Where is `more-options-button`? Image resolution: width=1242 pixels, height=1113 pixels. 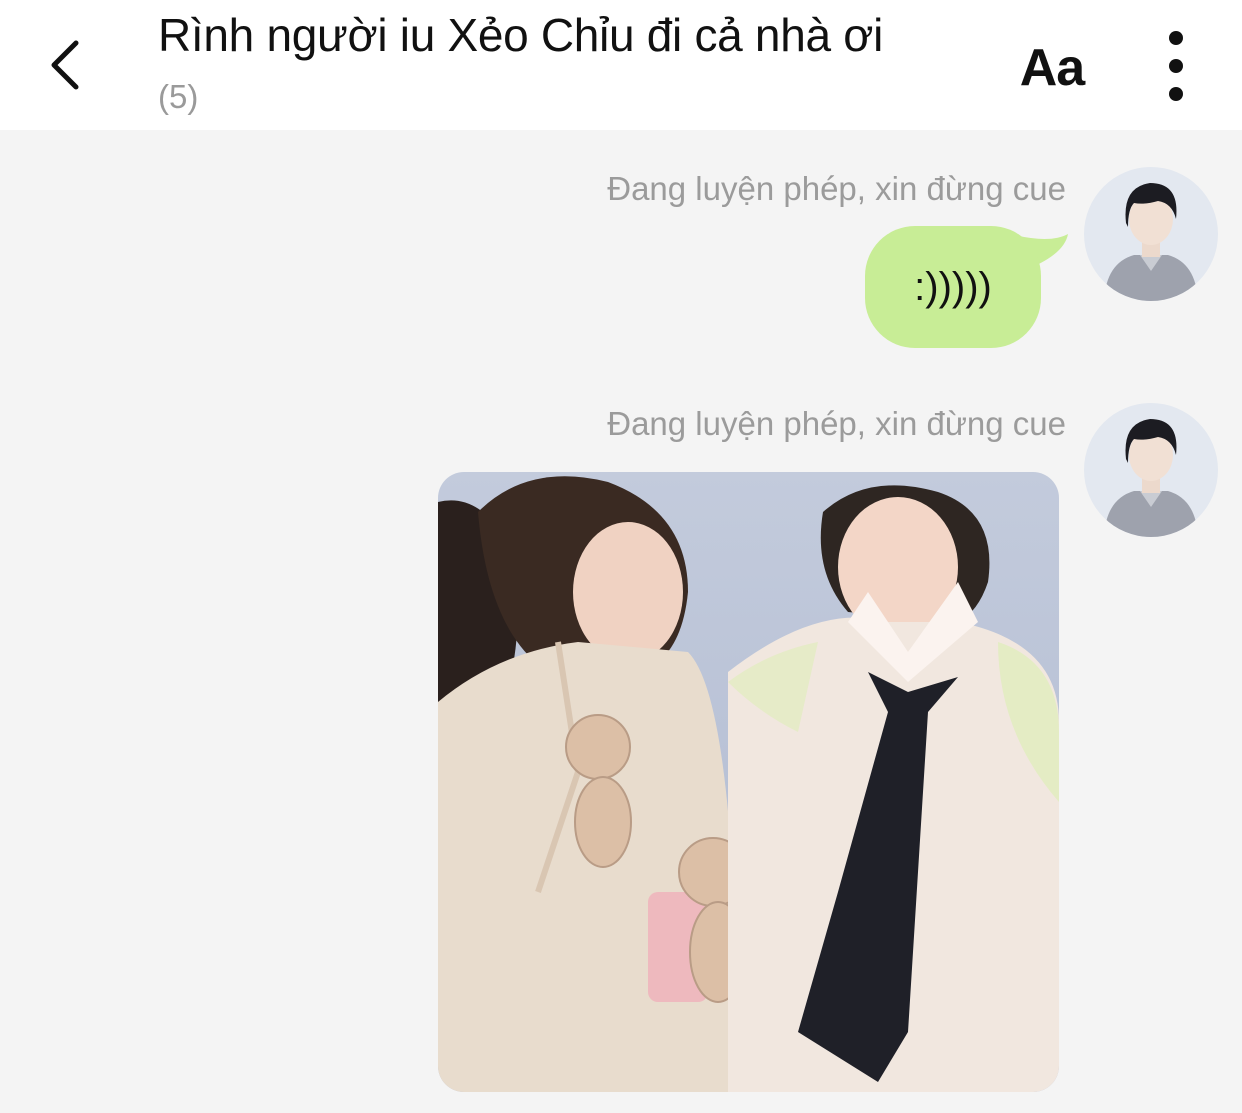
more-options-button is located at coordinates (1176, 66).